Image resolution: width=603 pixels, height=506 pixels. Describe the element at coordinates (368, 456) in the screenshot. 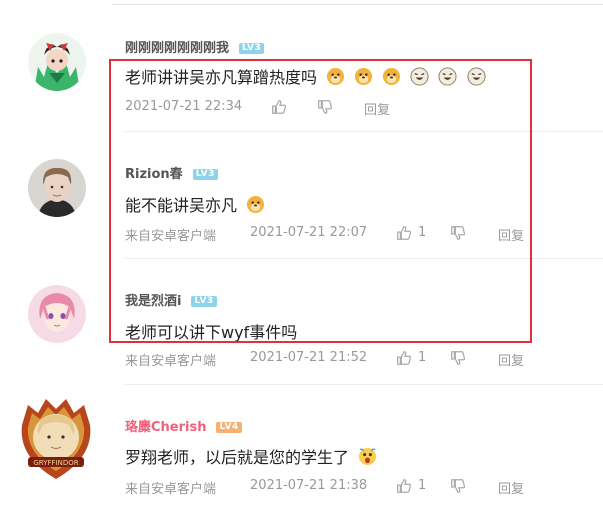

I see `shocked-emoji-icon` at that location.